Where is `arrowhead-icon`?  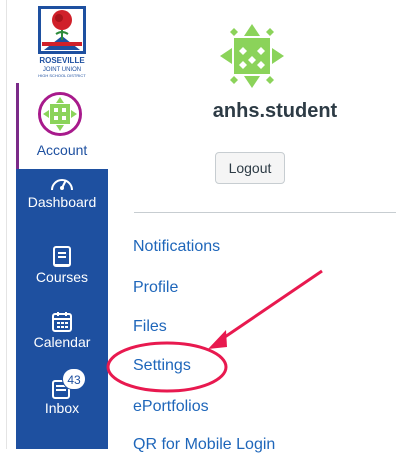 arrowhead-icon is located at coordinates (217, 339).